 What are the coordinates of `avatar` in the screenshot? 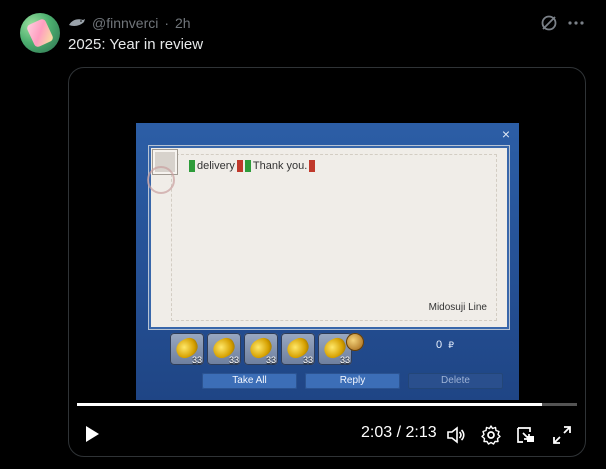 It's located at (40, 33).